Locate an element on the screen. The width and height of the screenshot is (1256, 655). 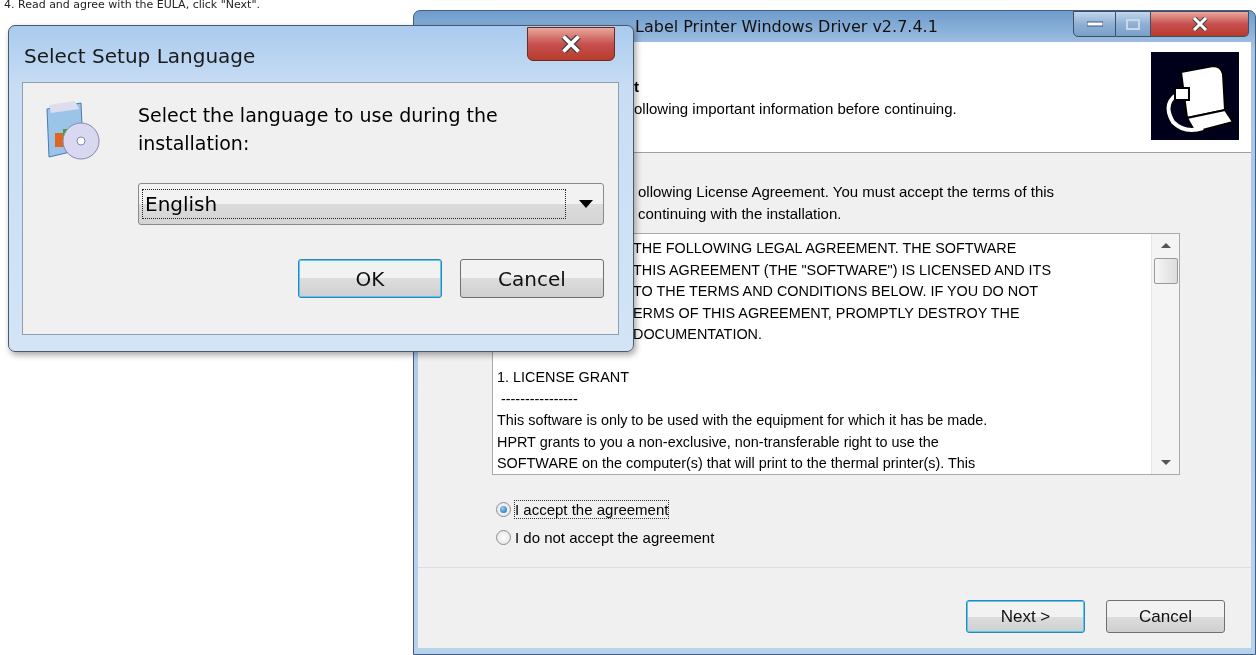
license-line: 1. LICENSE GRANT is located at coordinates (563, 377).